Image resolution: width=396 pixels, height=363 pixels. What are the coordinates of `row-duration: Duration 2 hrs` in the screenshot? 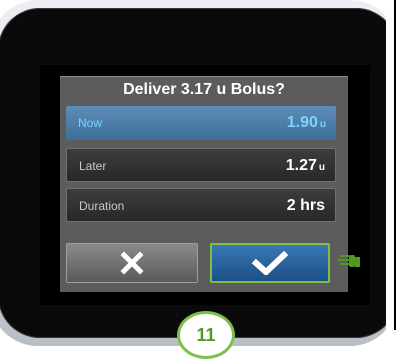 It's located at (201, 205).